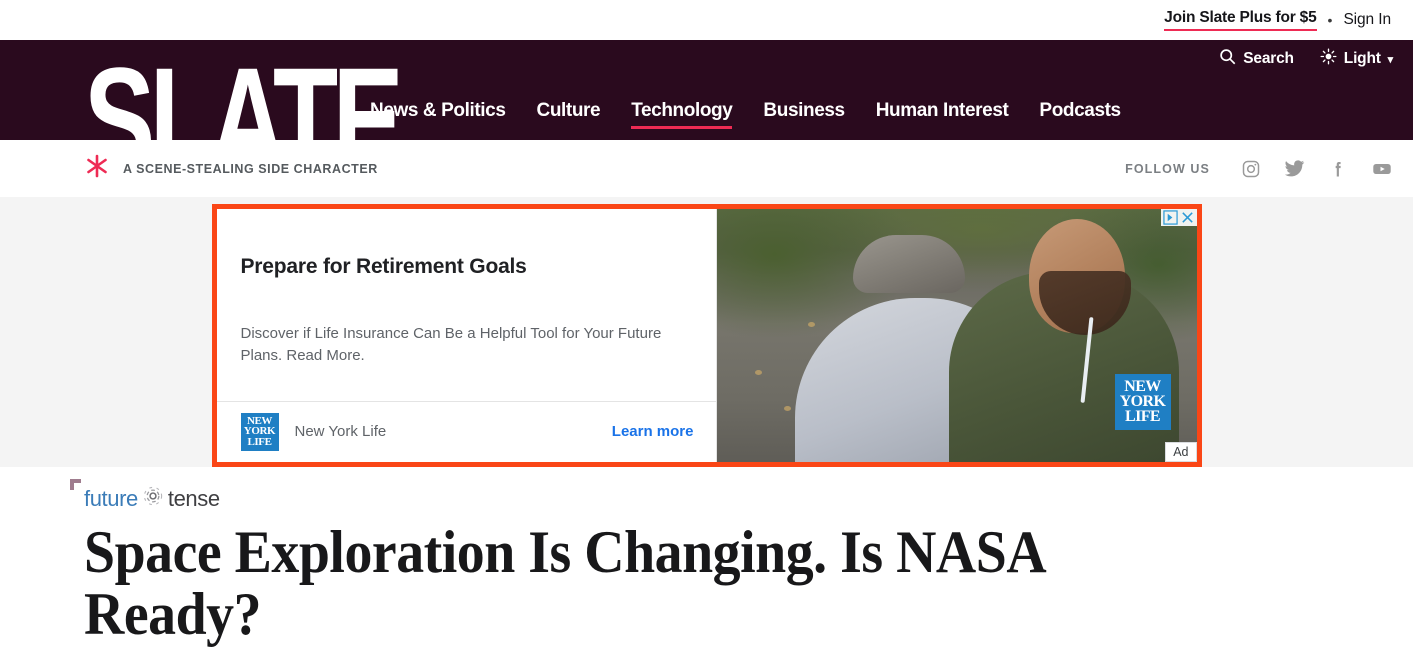 This screenshot has width=1413, height=651. I want to click on join-slate-plus-link: Join Slate Plus for $5, so click(1240, 20).